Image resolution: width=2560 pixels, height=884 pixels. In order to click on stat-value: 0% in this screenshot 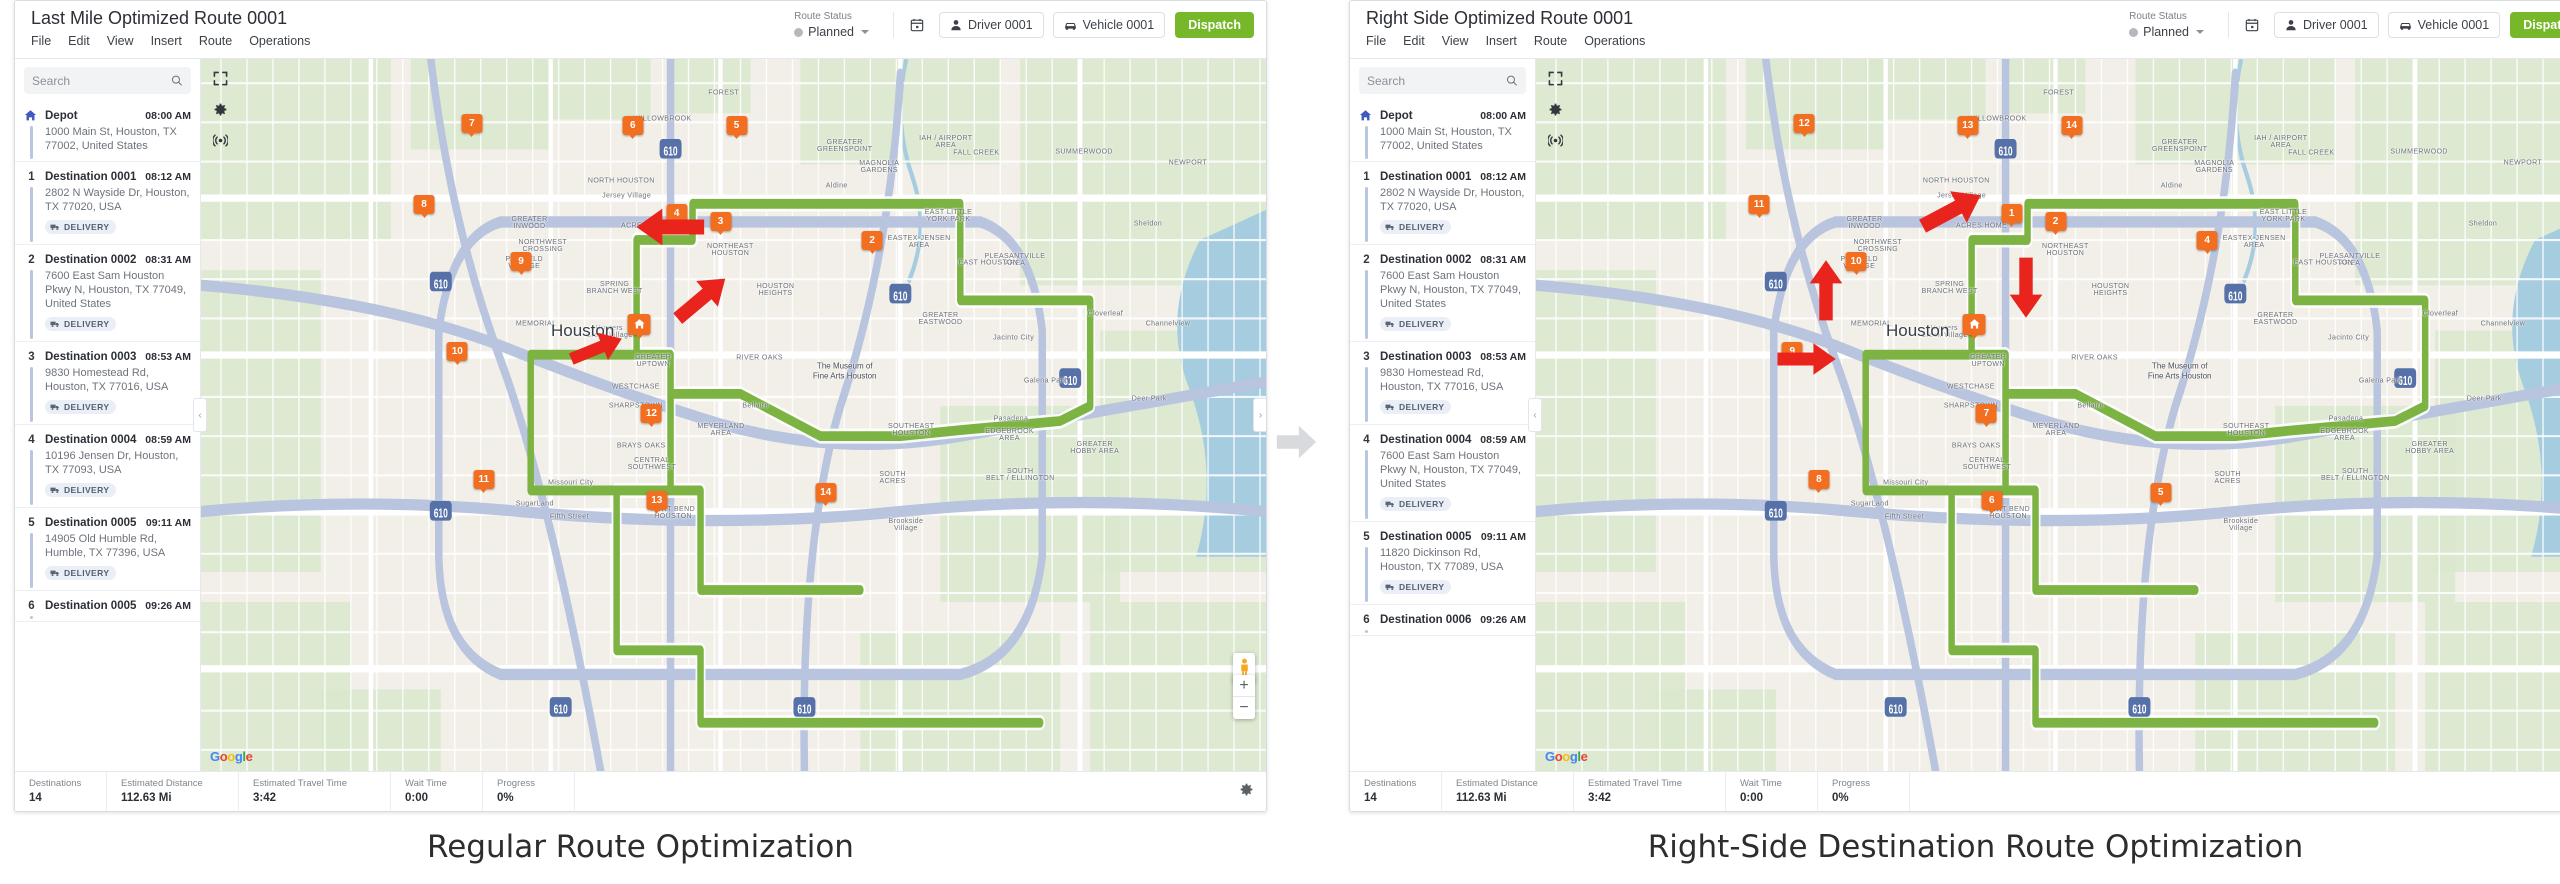, I will do `click(505, 798)`.